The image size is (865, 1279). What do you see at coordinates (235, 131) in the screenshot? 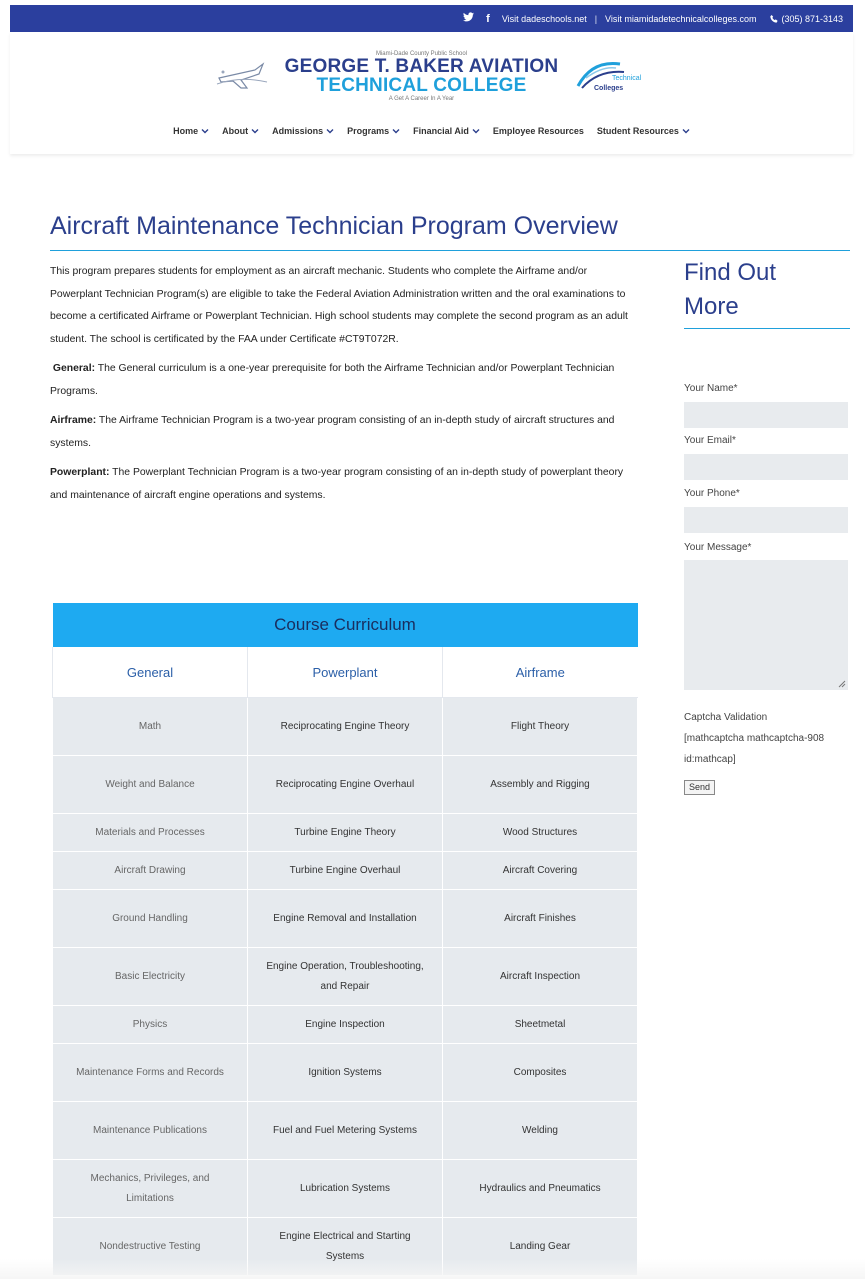
I see `nav-label: About` at bounding box center [235, 131].